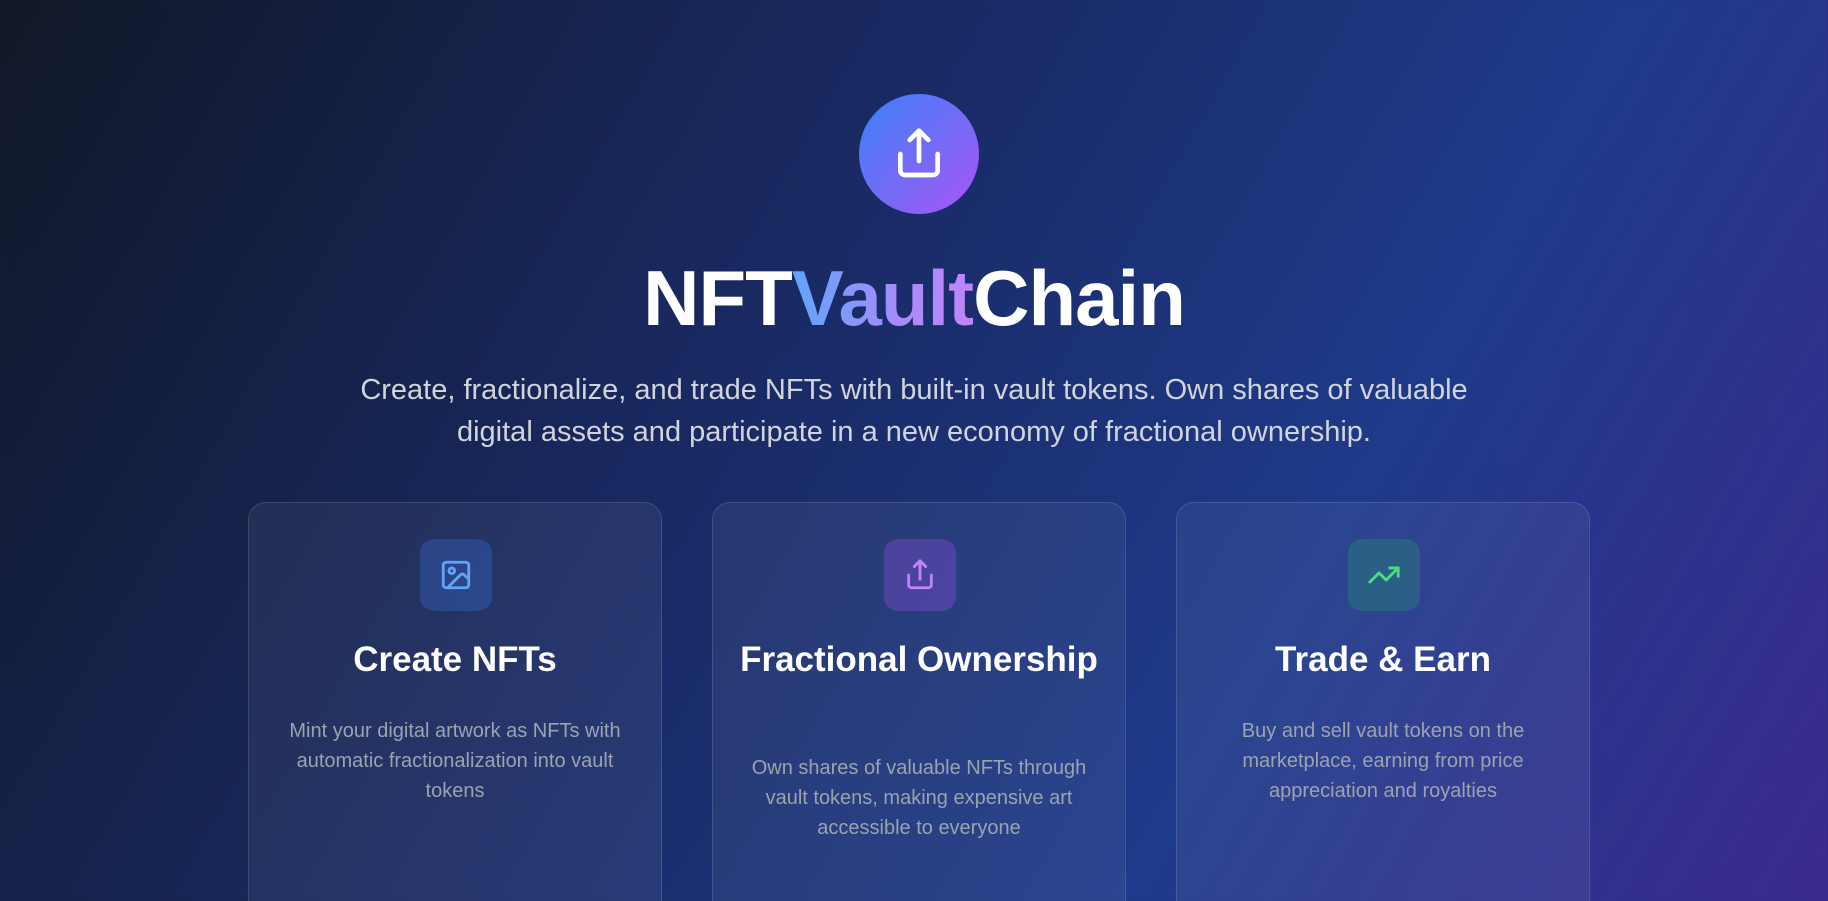  I want to click on trending-up-icon, so click(1384, 575).